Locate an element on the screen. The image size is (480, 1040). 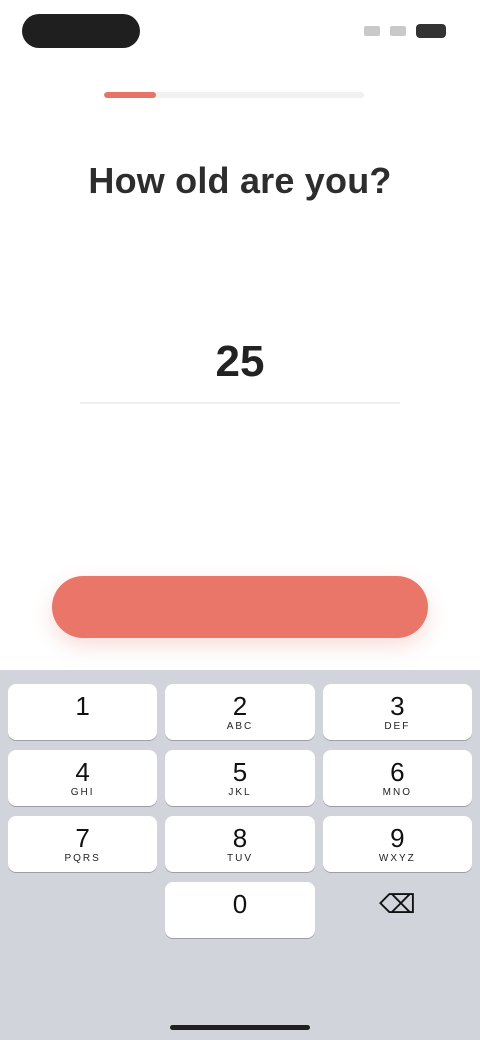
key-number: ⌫ is located at coordinates (397, 903).